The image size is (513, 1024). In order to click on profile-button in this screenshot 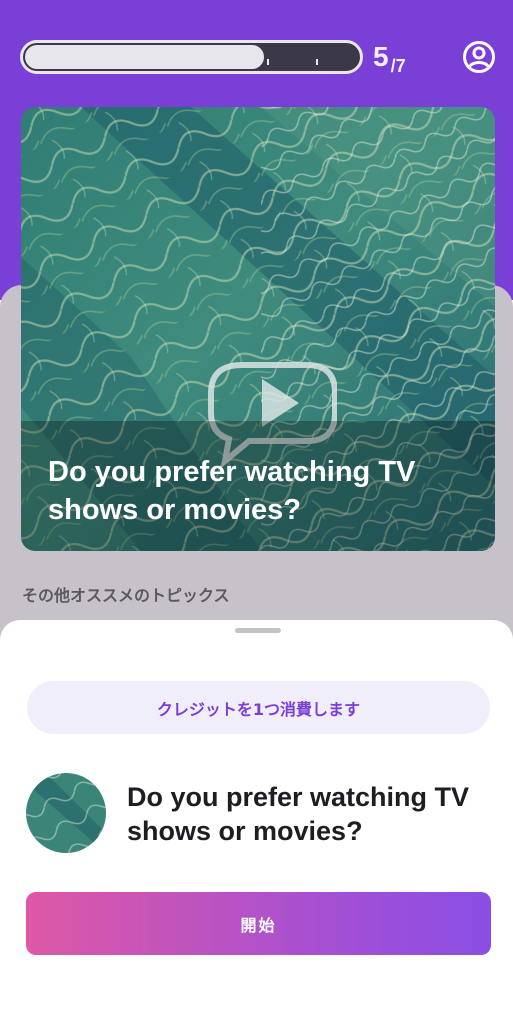, I will do `click(479, 57)`.